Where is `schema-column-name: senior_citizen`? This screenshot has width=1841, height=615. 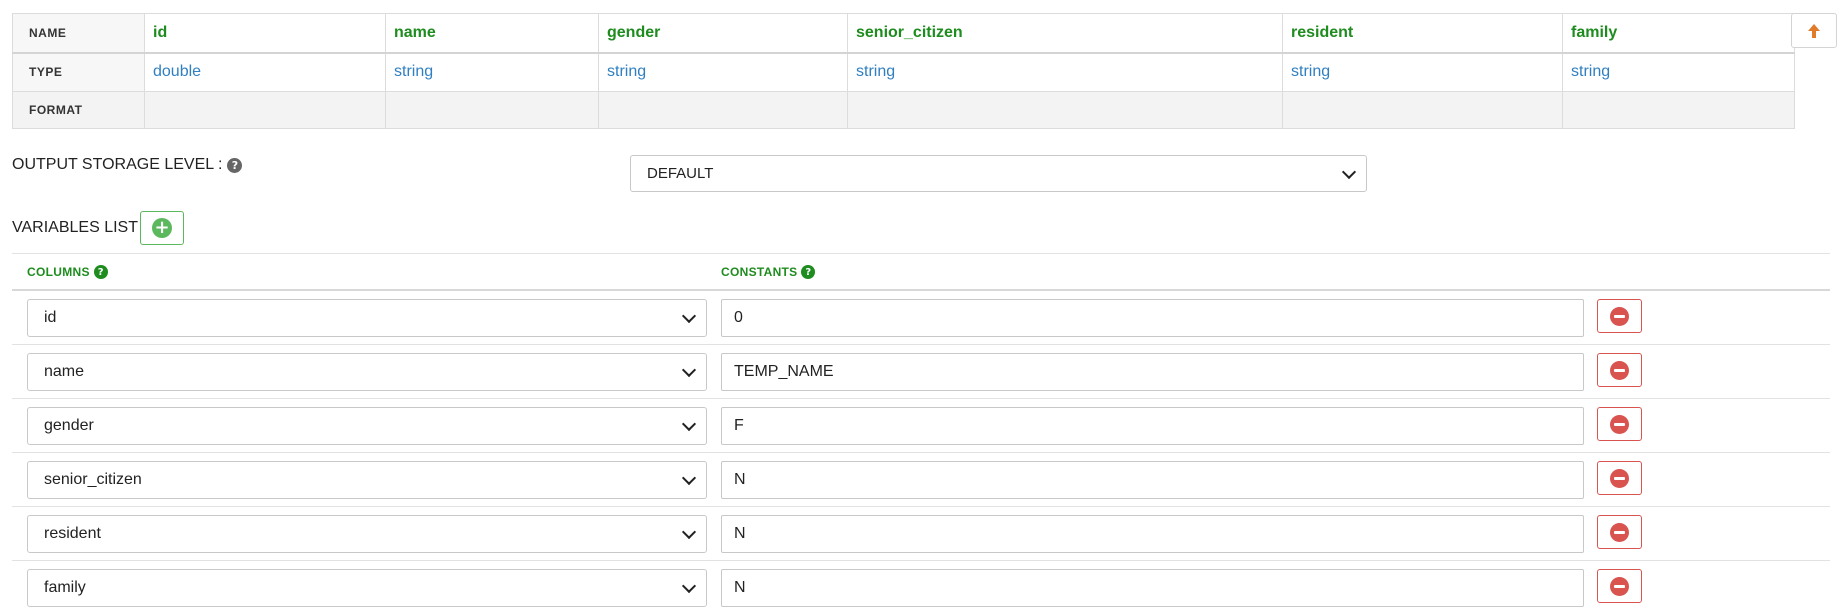
schema-column-name: senior_citizen is located at coordinates (1065, 33).